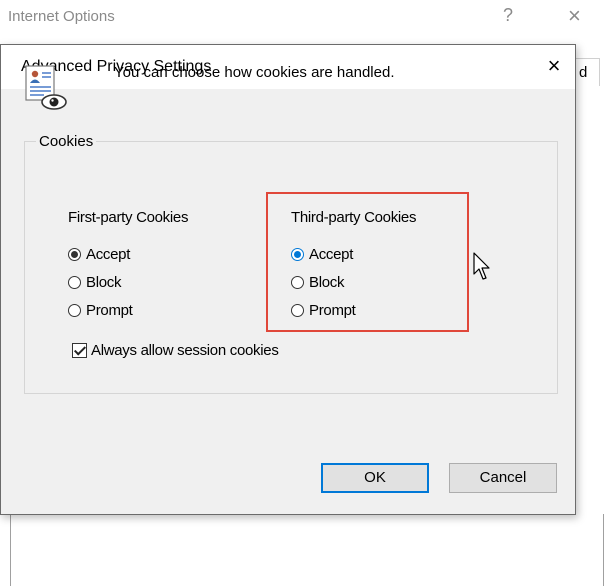 This screenshot has width=610, height=586. What do you see at coordinates (586, 72) in the screenshot?
I see `internet-options-tab: d` at bounding box center [586, 72].